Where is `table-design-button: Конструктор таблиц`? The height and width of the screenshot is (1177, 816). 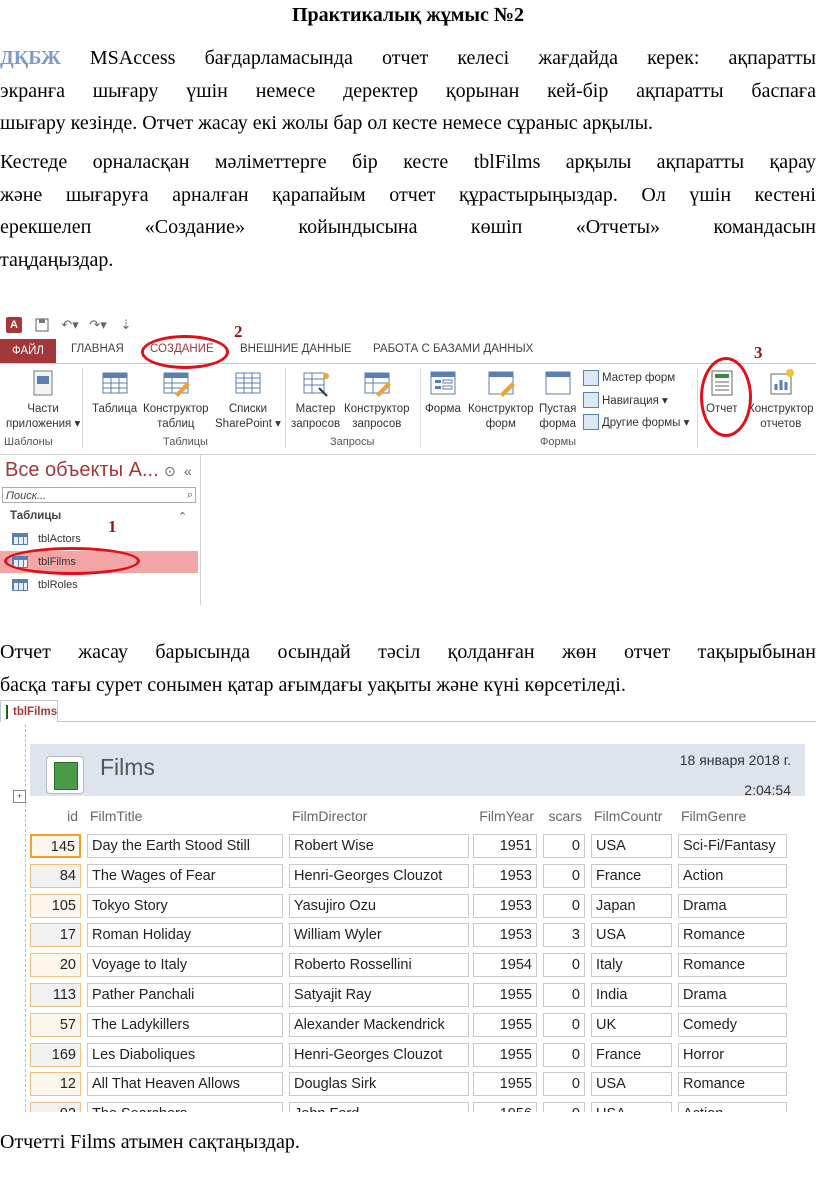 table-design-button: Конструктор таблиц is located at coordinates (176, 400).